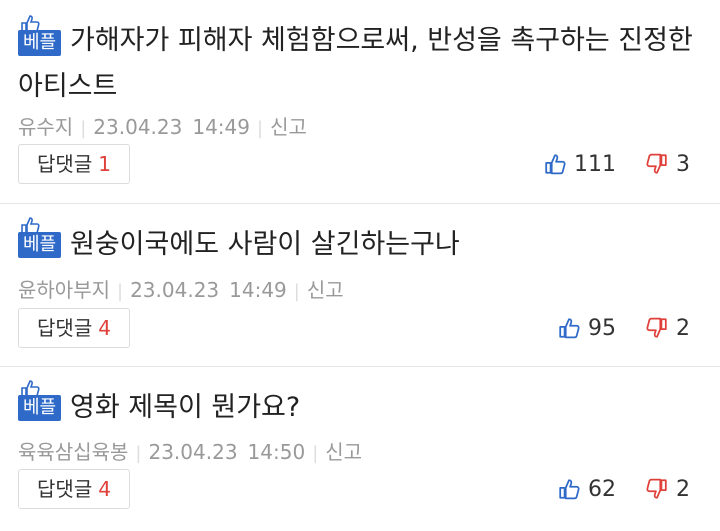 The image size is (720, 531). I want to click on author-name: 육육삼십육봉, so click(73, 452).